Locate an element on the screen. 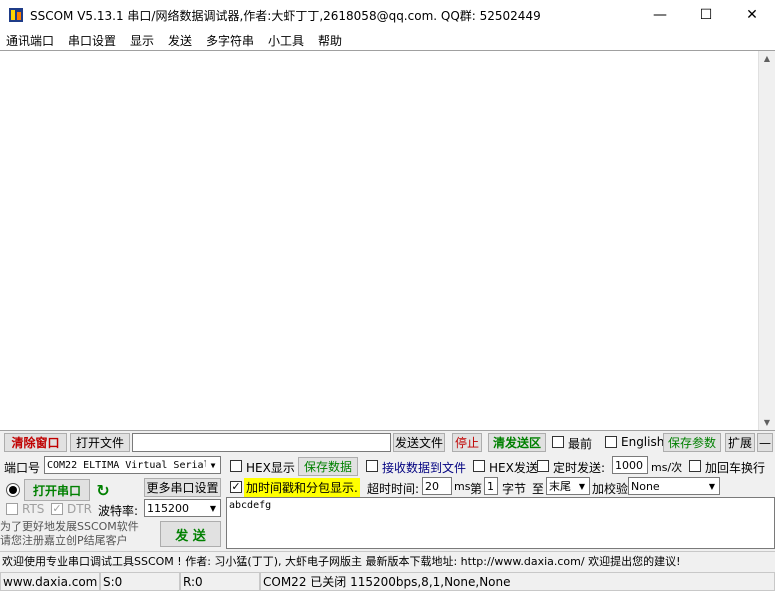  maximize-button: ☐ is located at coordinates (706, 15).